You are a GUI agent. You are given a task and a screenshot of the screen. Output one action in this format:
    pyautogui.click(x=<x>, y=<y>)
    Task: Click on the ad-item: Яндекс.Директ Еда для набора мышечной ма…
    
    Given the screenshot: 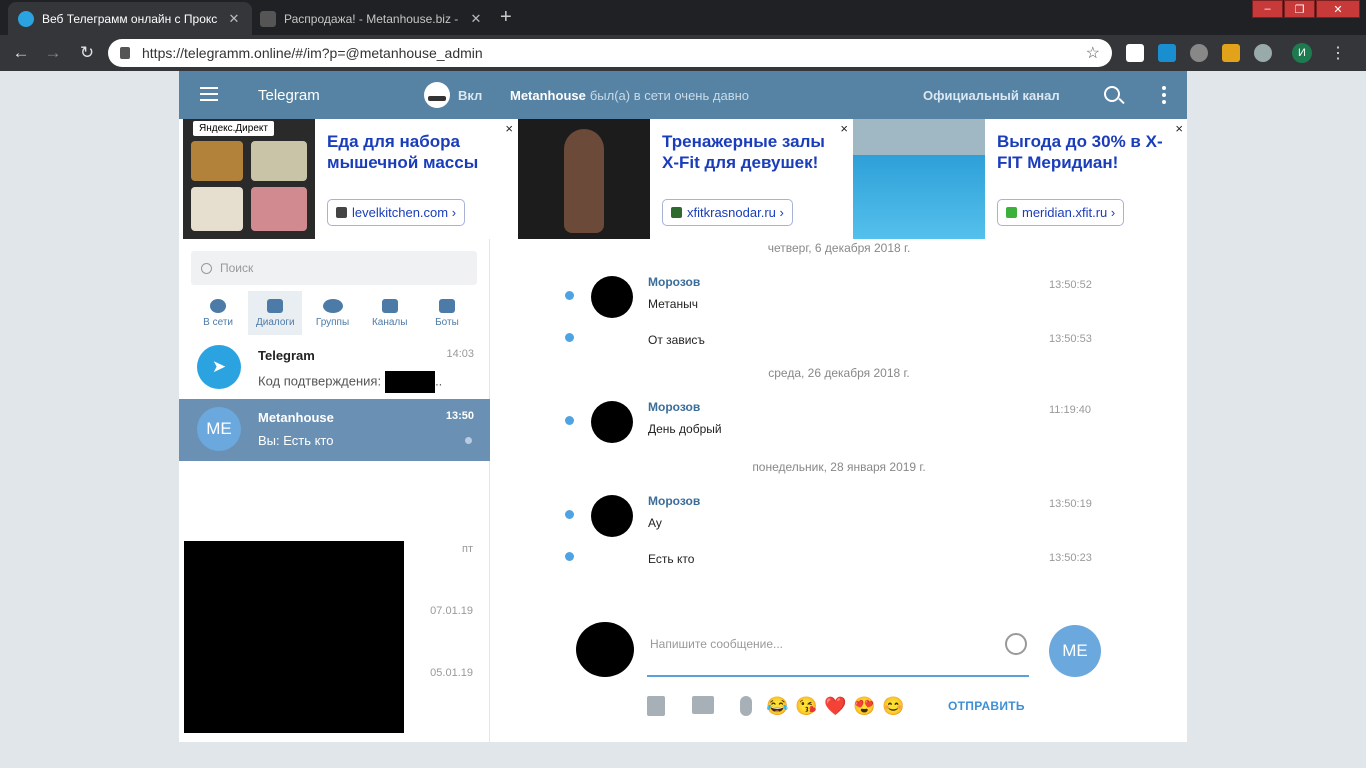 What is the action you would take?
    pyautogui.click(x=350, y=179)
    